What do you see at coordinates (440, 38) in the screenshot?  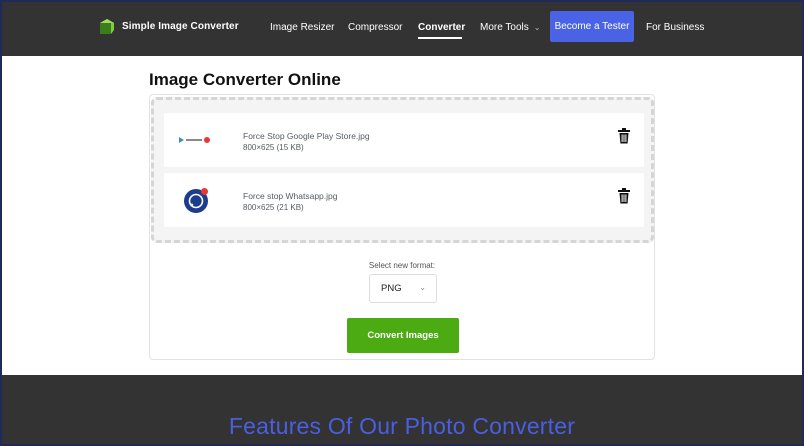 I see `nav-active-indicator` at bounding box center [440, 38].